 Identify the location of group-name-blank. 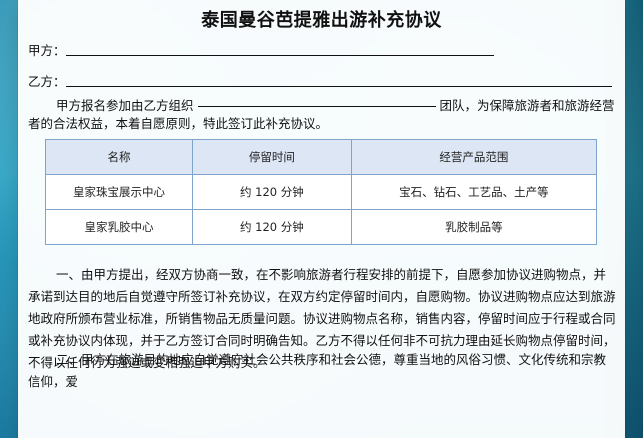
(316, 106).